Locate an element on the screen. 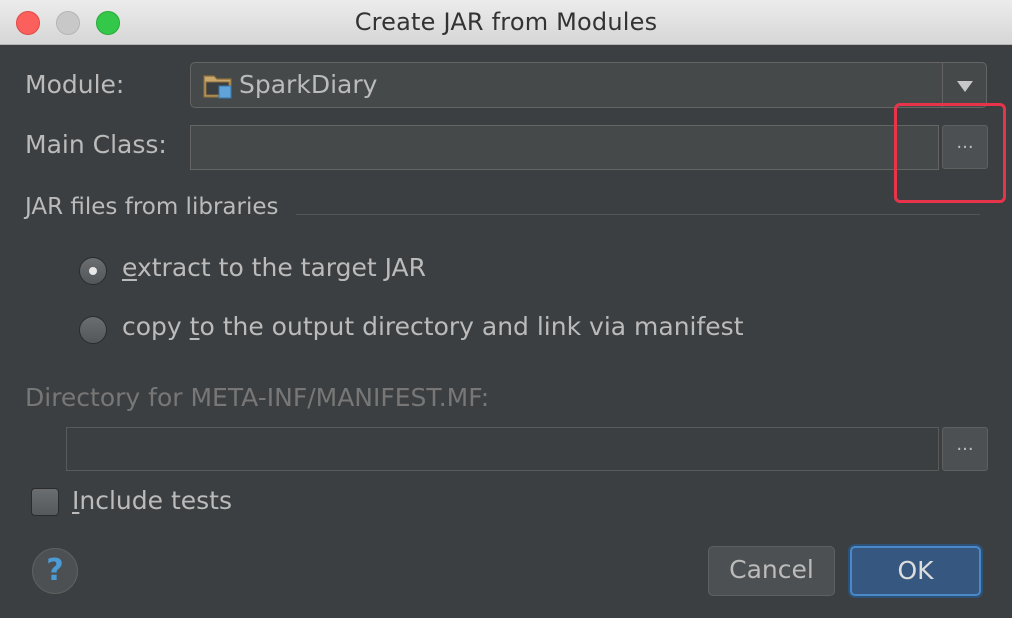 Image resolution: width=1012 pixels, height=618 pixels. manifest-dir-label: Directory for META-INF/MANIFEST.MF: is located at coordinates (257, 397).